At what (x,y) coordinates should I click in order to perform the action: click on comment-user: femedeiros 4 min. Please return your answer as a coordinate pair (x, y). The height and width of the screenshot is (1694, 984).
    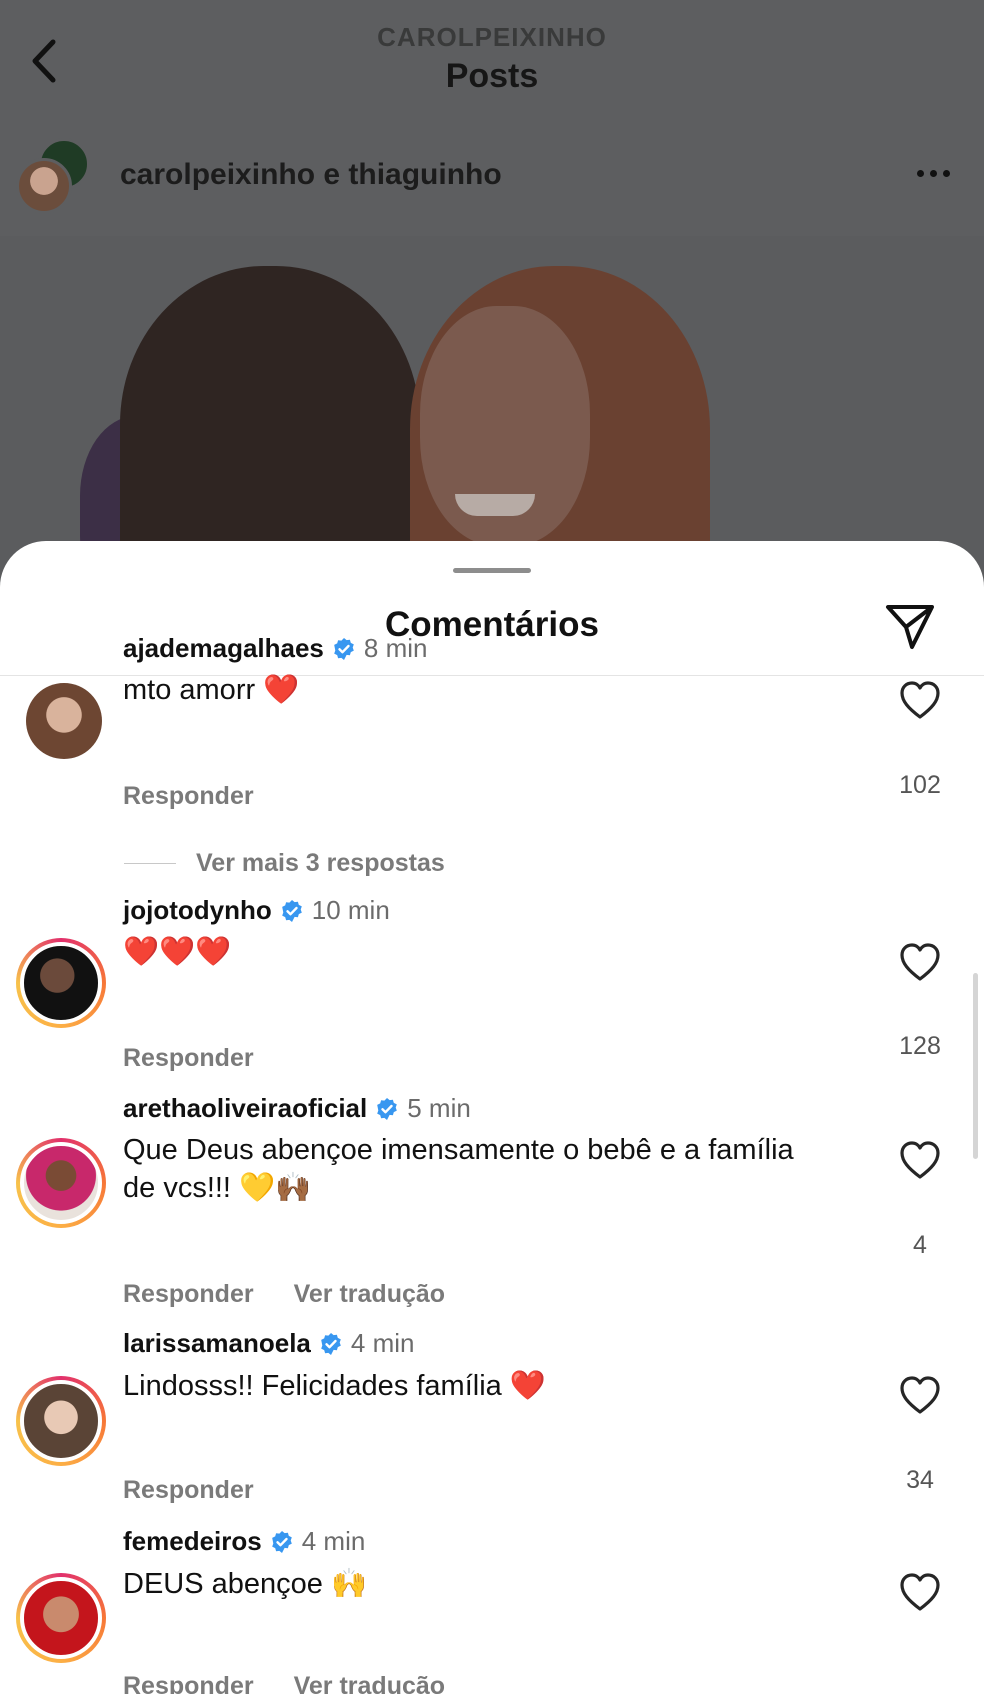
    Looking at the image, I should click on (244, 1541).